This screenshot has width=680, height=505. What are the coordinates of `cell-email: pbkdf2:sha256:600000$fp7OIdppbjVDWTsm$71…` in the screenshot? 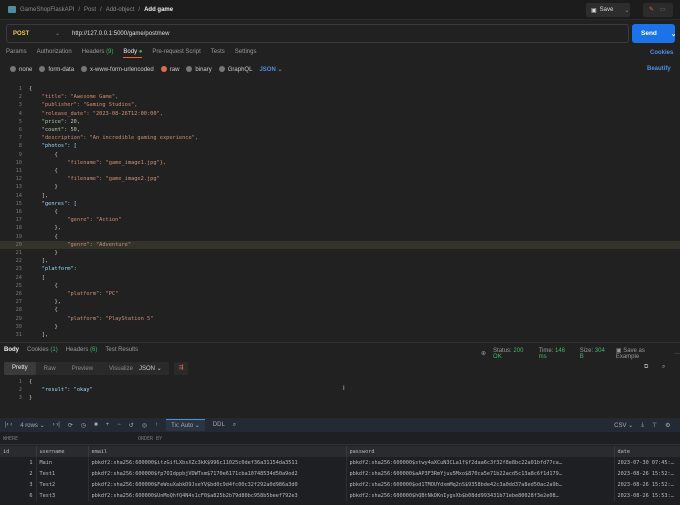 It's located at (217, 473).